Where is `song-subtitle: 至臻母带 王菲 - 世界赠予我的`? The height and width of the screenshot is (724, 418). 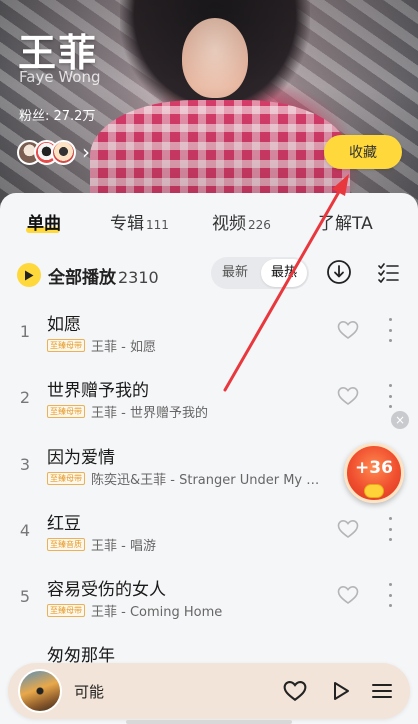 song-subtitle: 至臻母带 王菲 - 世界赠予我的 is located at coordinates (127, 411).